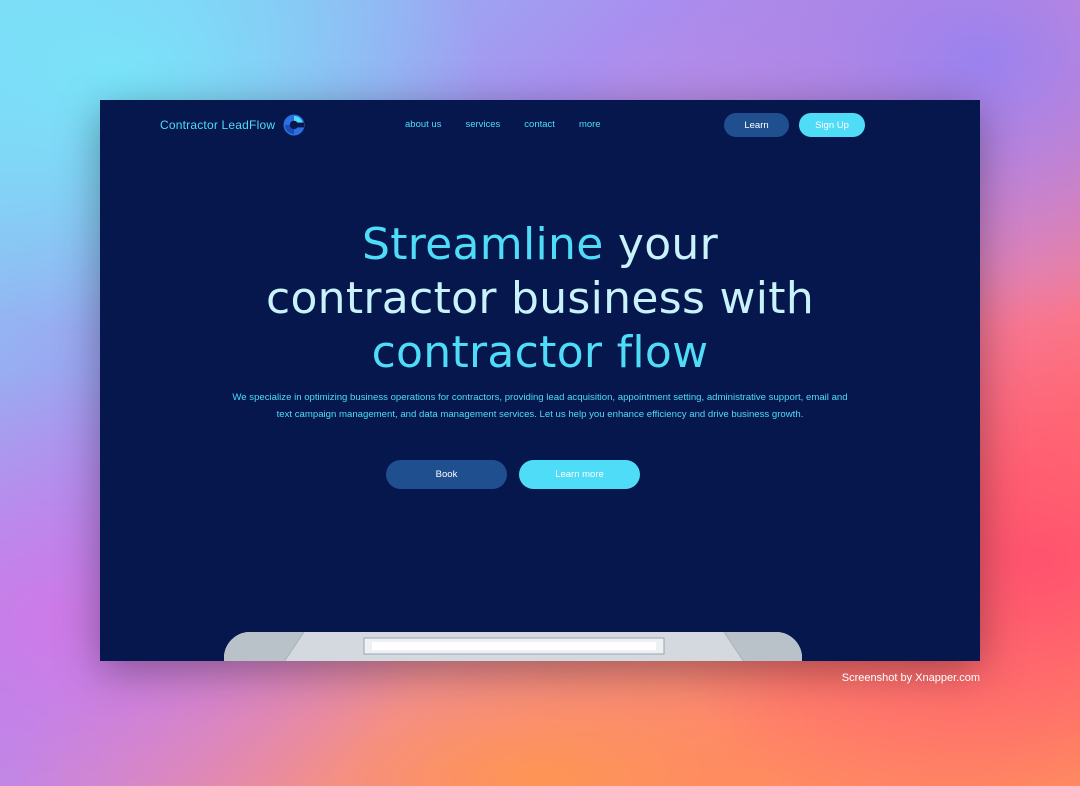 The width and height of the screenshot is (1080, 786). I want to click on brand: Contractor LeadFlow, so click(232, 125).